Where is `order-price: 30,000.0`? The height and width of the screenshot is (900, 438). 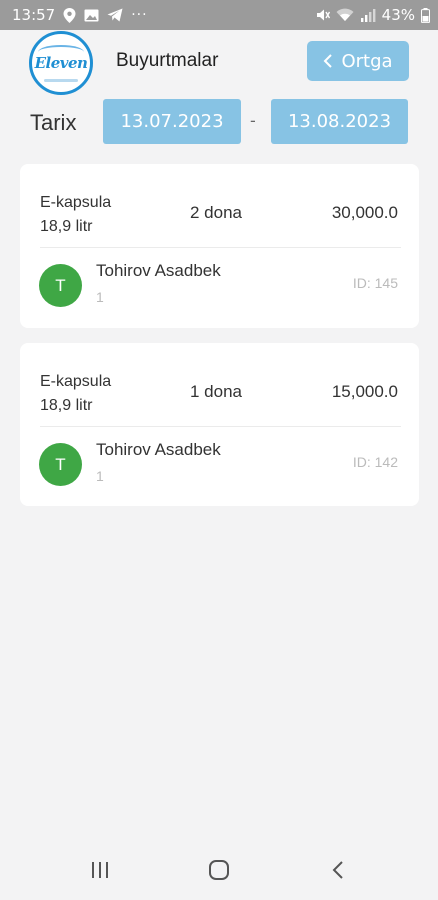 order-price: 30,000.0 is located at coordinates (364, 212).